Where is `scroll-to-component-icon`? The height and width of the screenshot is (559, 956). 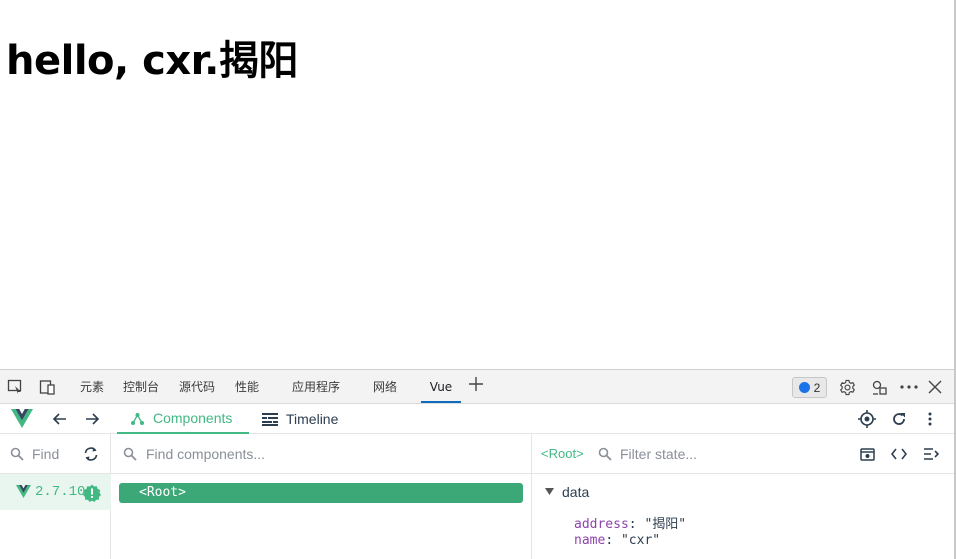 scroll-to-component-icon is located at coordinates (867, 454).